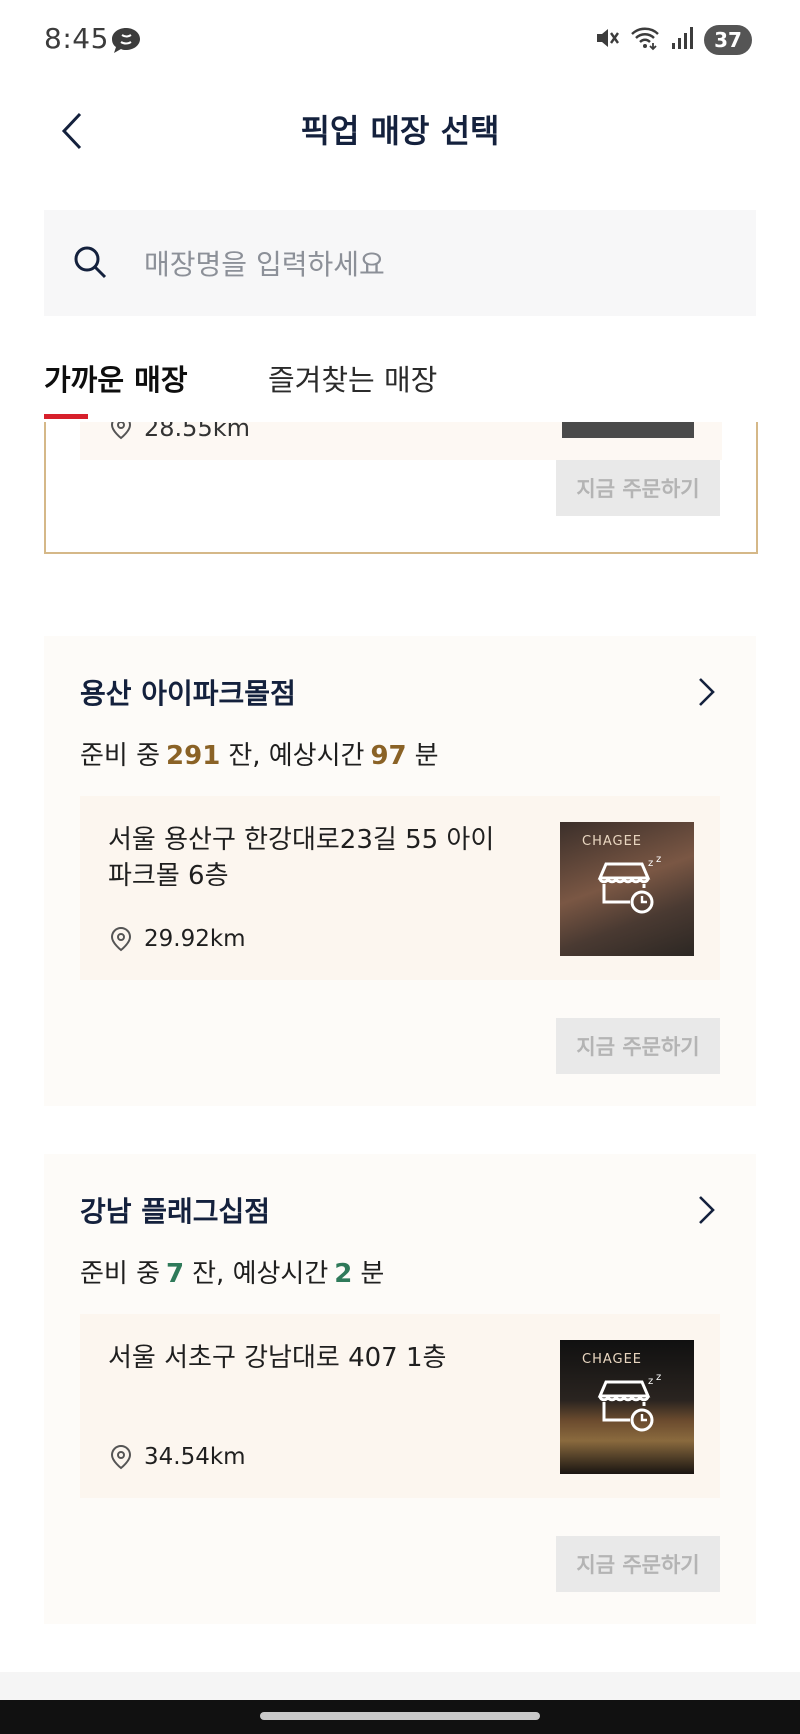  I want to click on status-icons: 37, so click(673, 40).